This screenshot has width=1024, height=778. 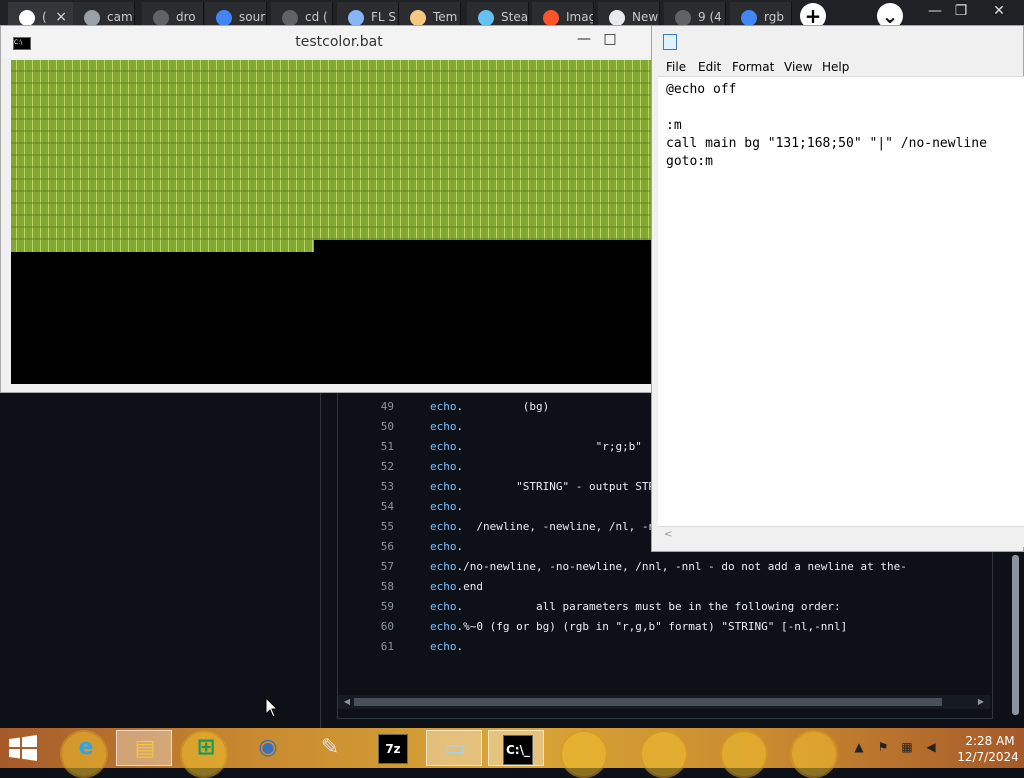 I want to click on code-text: echo.end, so click(x=456, y=587).